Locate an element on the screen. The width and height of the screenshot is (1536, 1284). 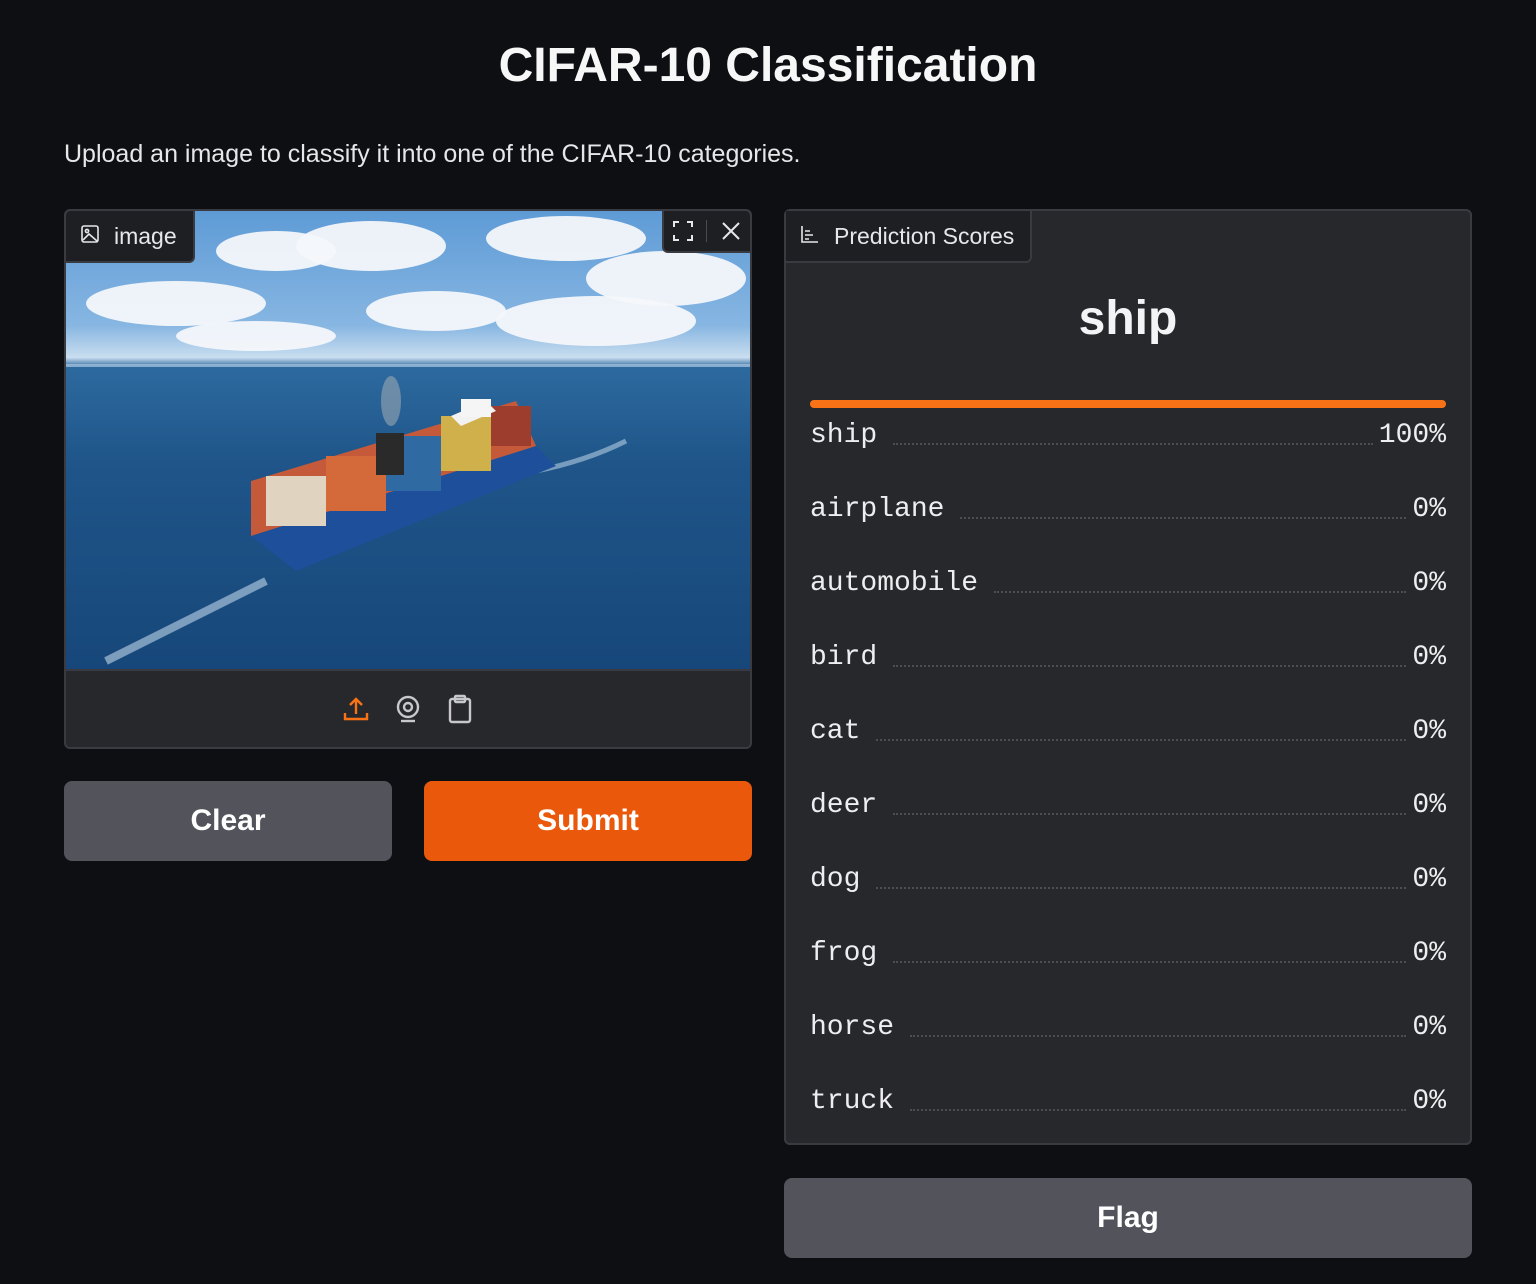
score-label: deer is located at coordinates (844, 805).